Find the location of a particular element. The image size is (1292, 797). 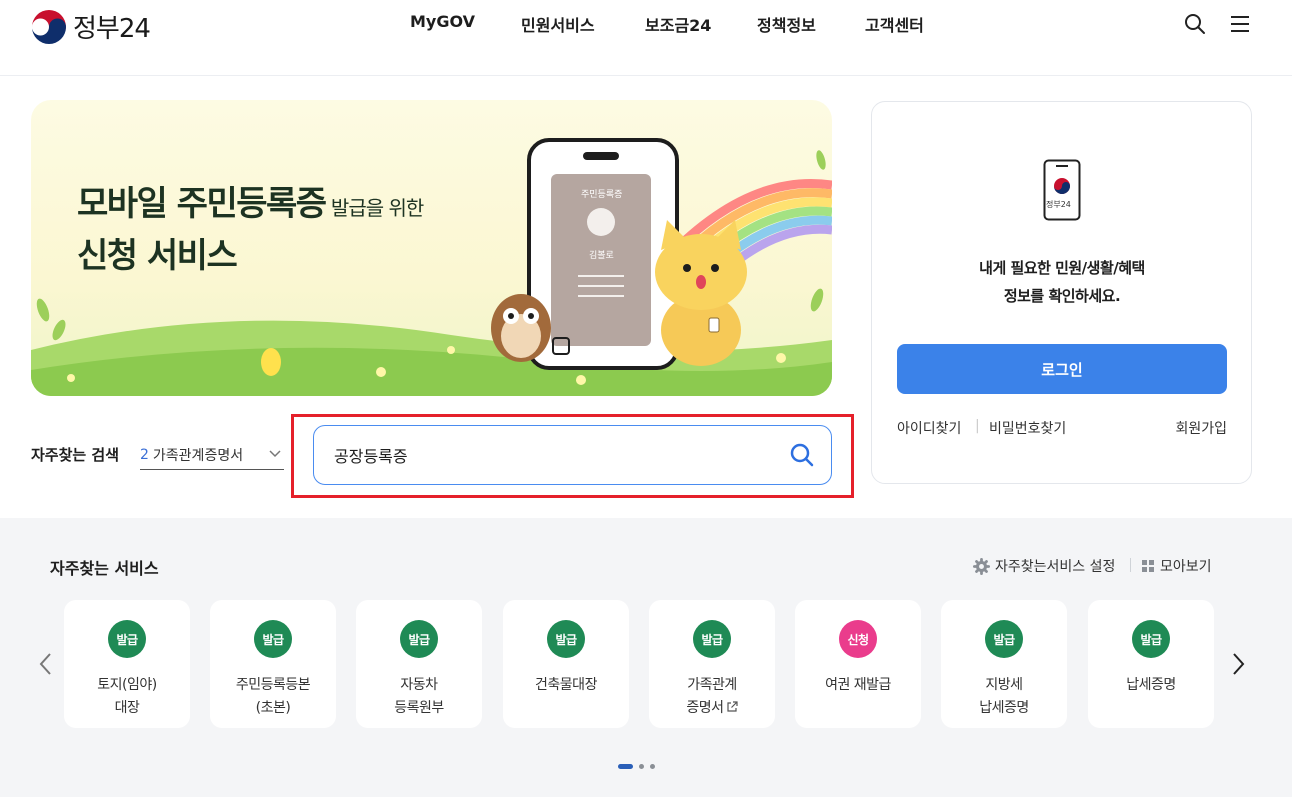

service-card-label: 납세증명 is located at coordinates (1151, 685).